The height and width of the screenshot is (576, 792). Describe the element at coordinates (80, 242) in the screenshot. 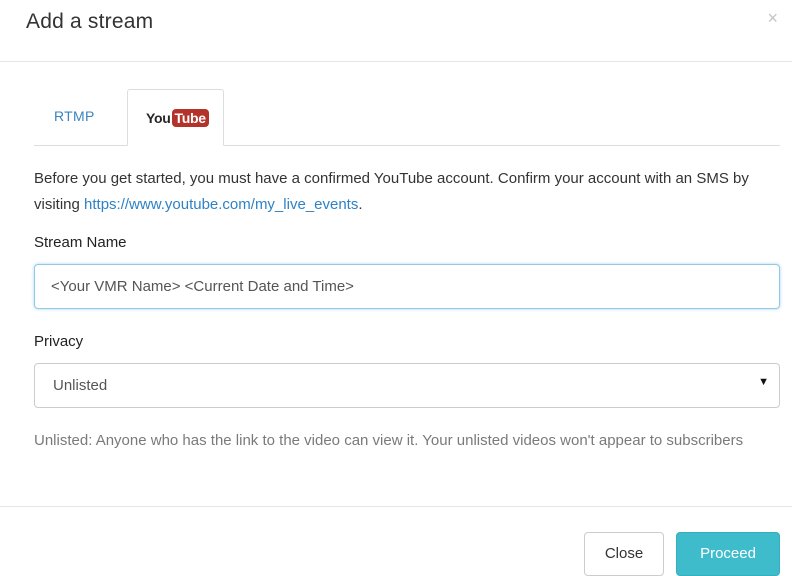

I see `stream-name-label: Stream Name` at that location.